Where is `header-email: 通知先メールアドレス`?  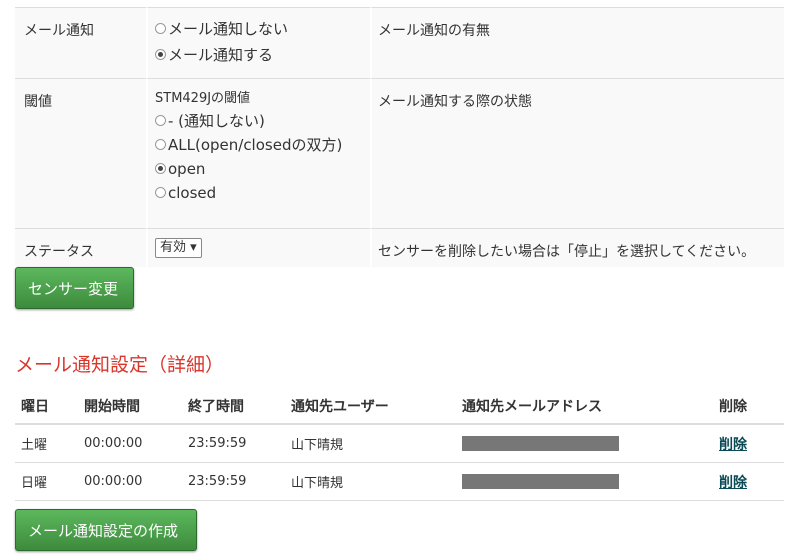 header-email: 通知先メールアドレス is located at coordinates (584, 407).